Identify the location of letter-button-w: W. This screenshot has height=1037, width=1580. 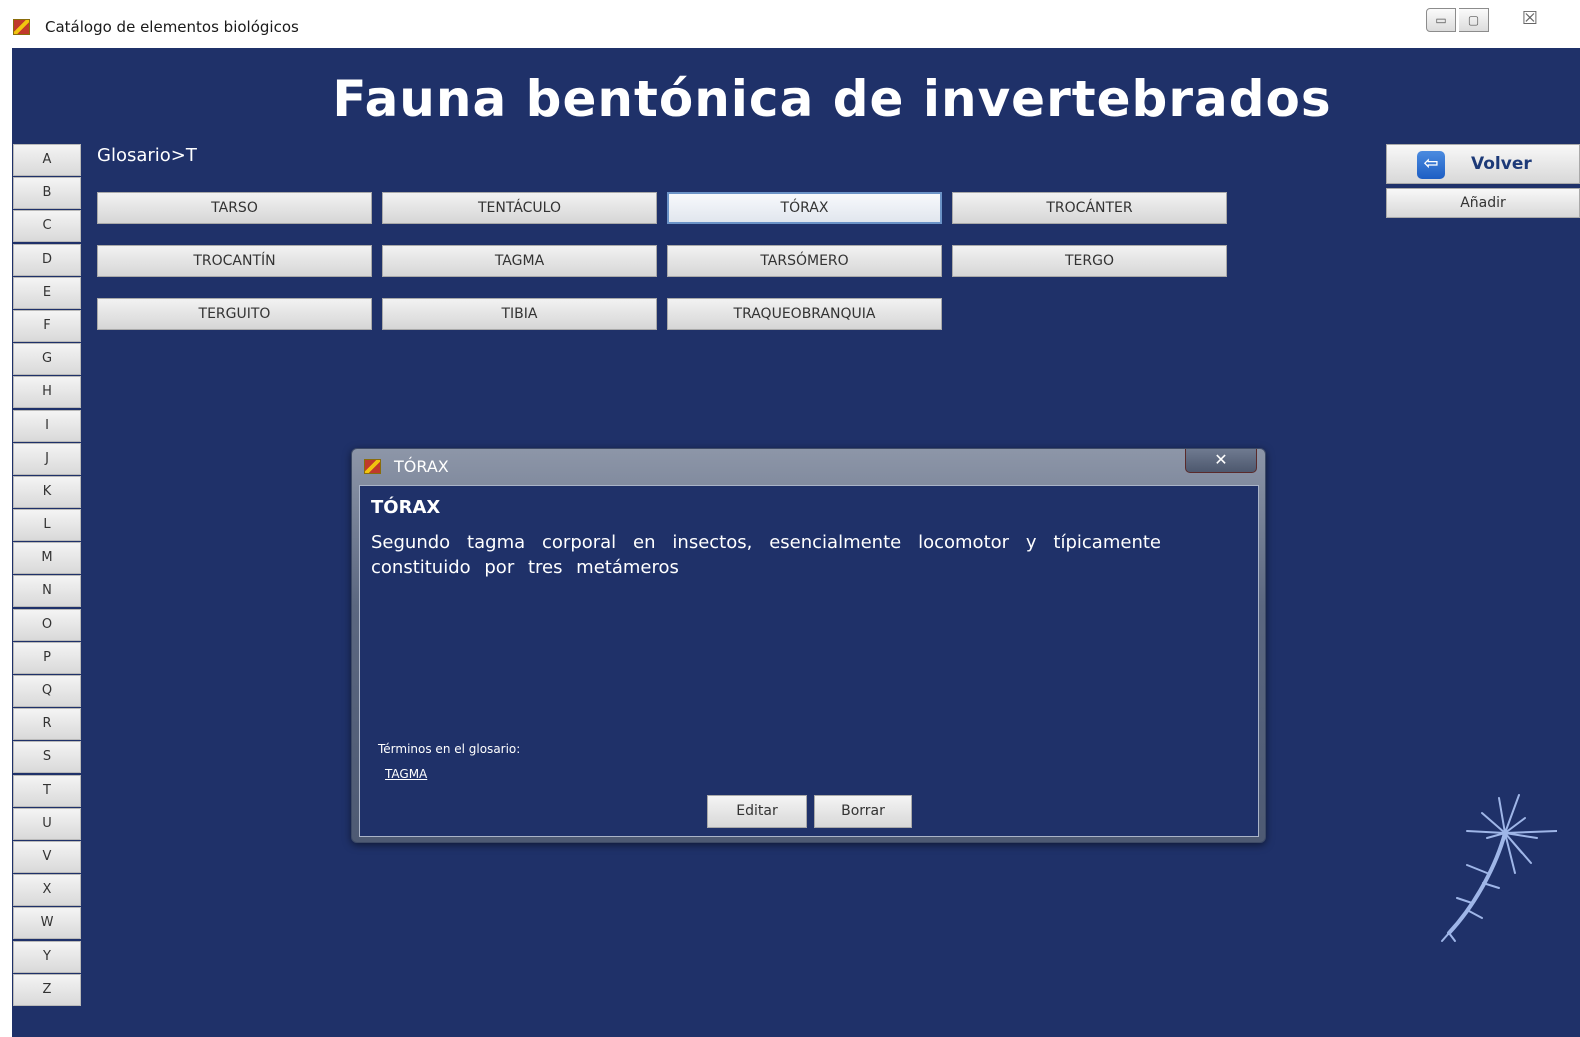
(47, 923).